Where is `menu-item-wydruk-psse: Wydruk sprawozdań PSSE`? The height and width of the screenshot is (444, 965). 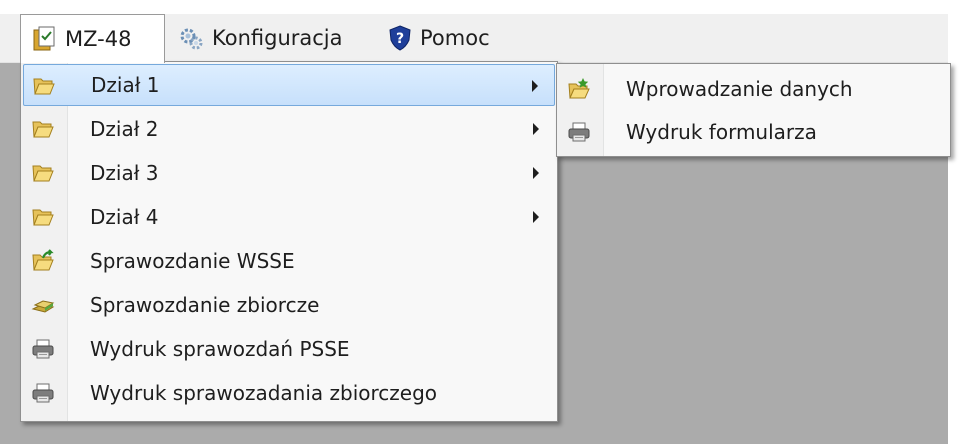 menu-item-wydruk-psse: Wydruk sprawozdań PSSE is located at coordinates (289, 349).